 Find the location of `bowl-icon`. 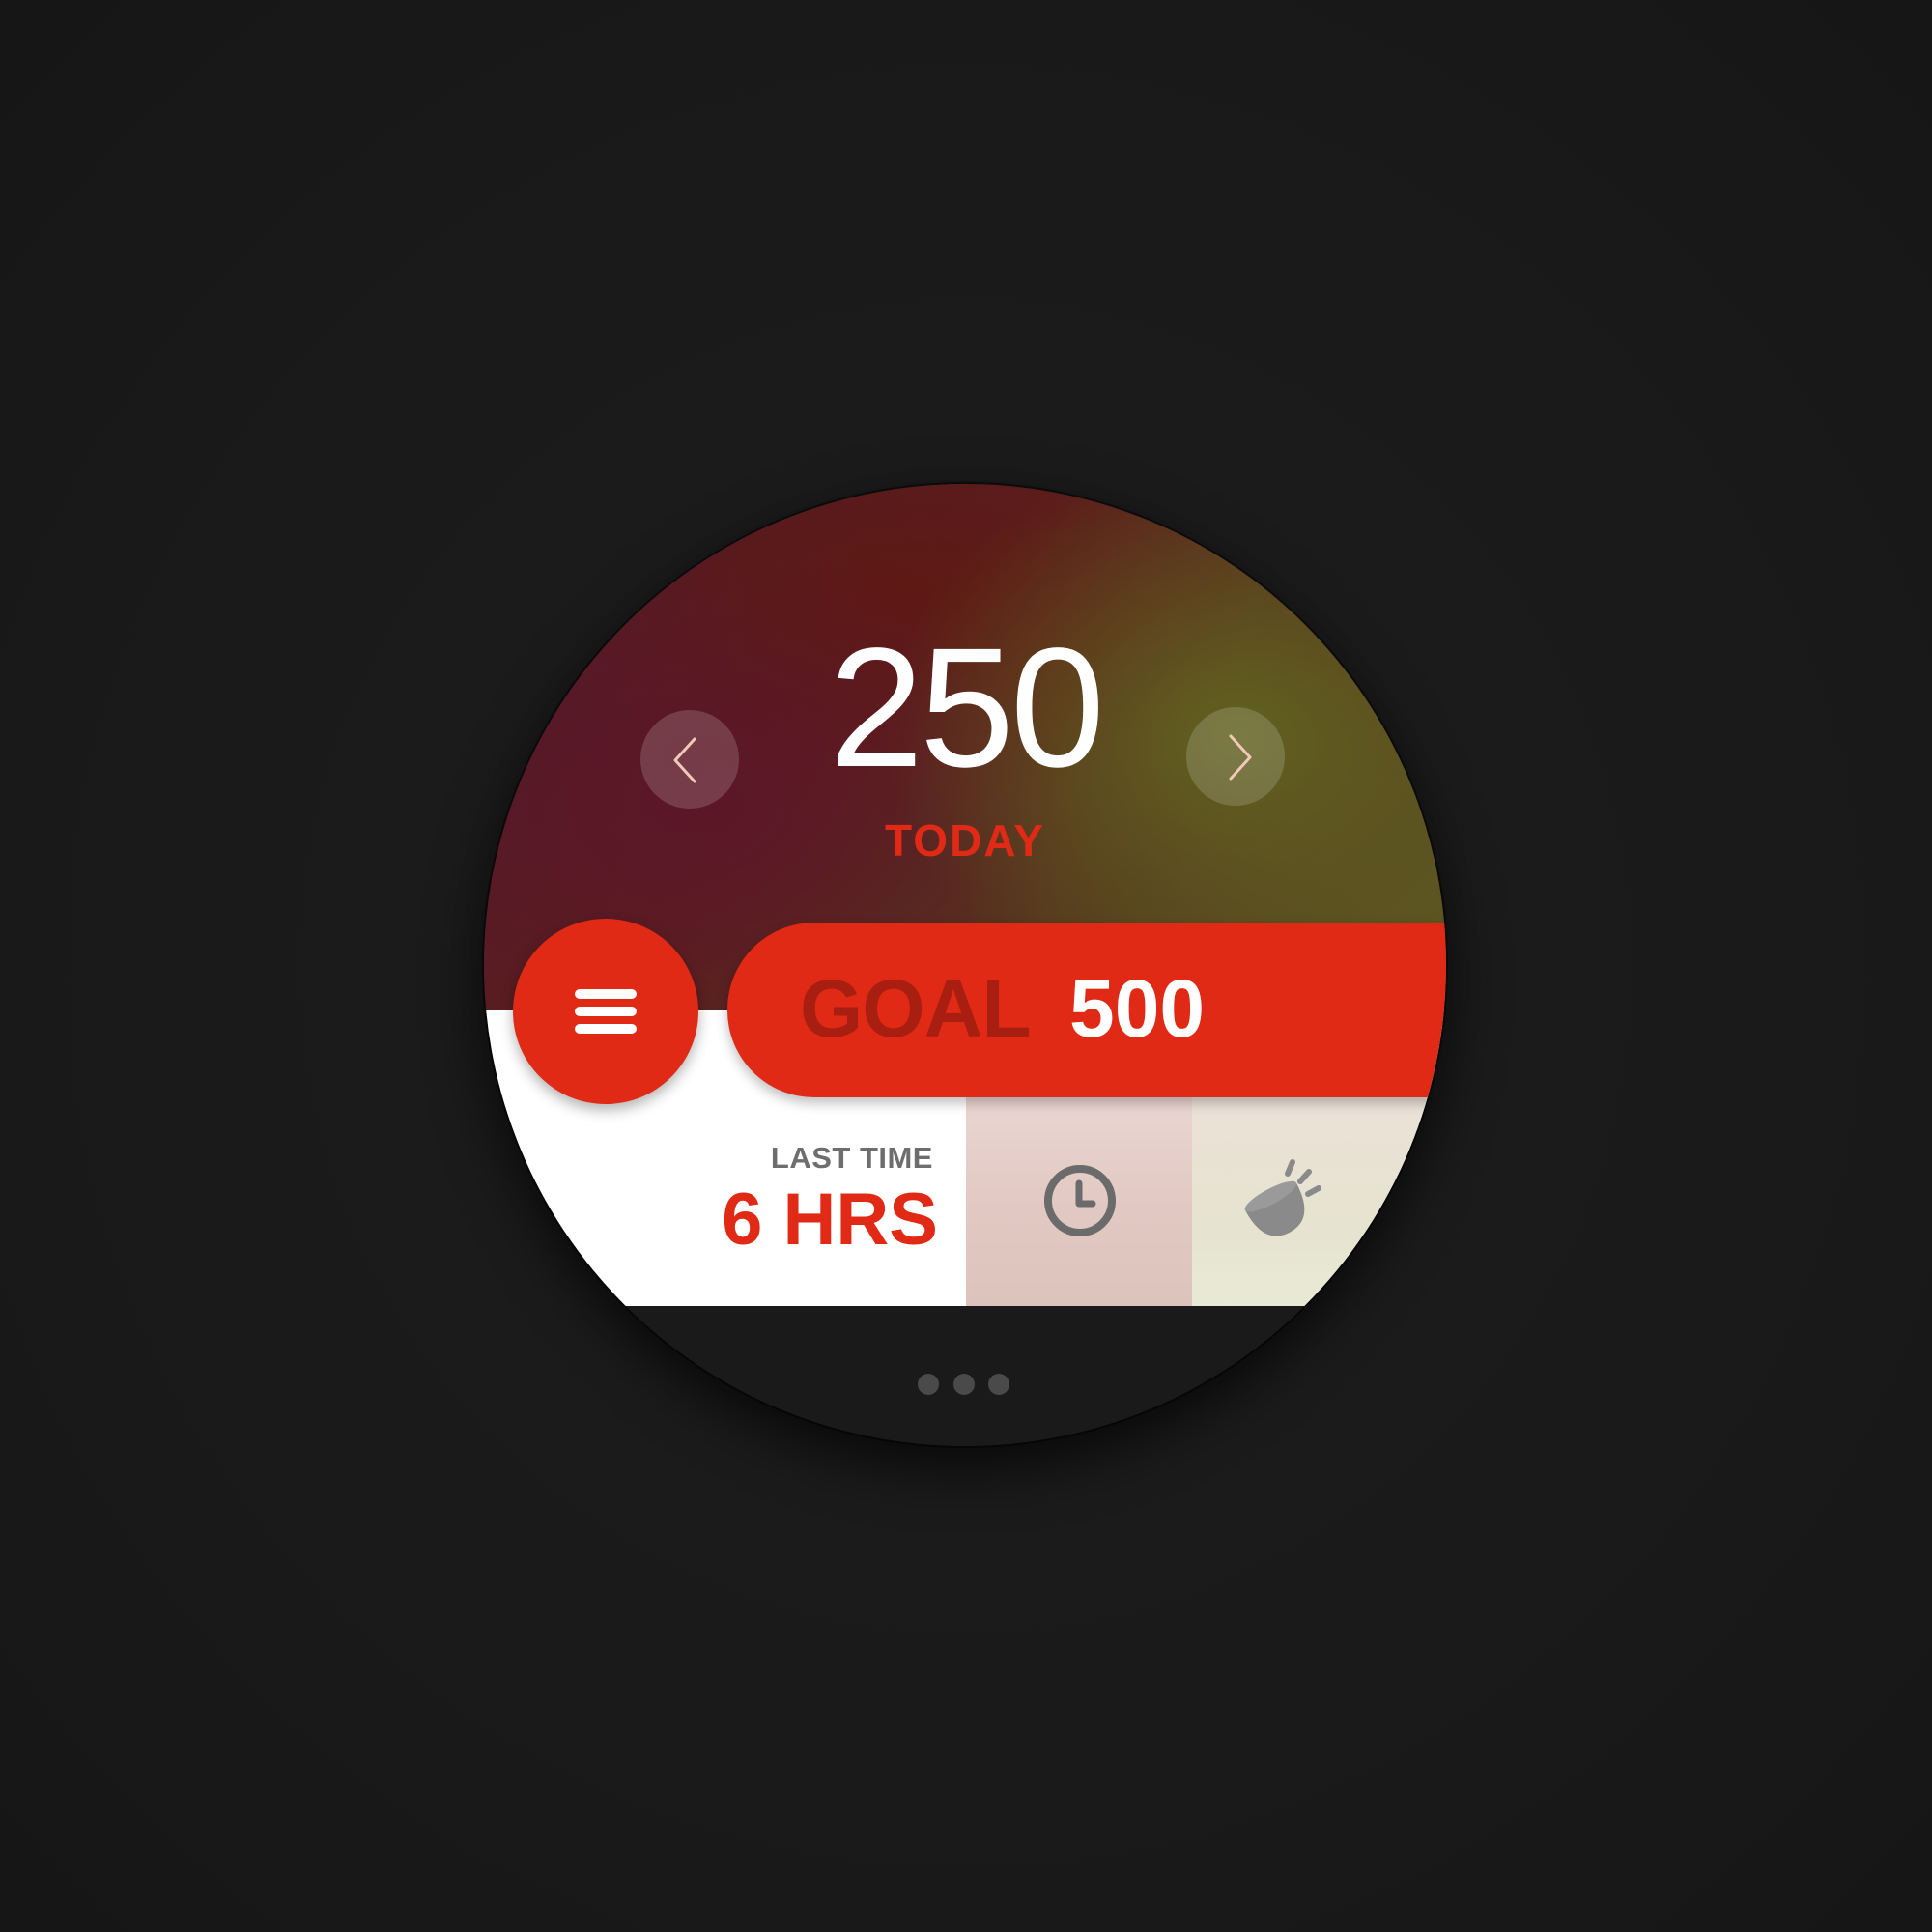

bowl-icon is located at coordinates (1282, 1197).